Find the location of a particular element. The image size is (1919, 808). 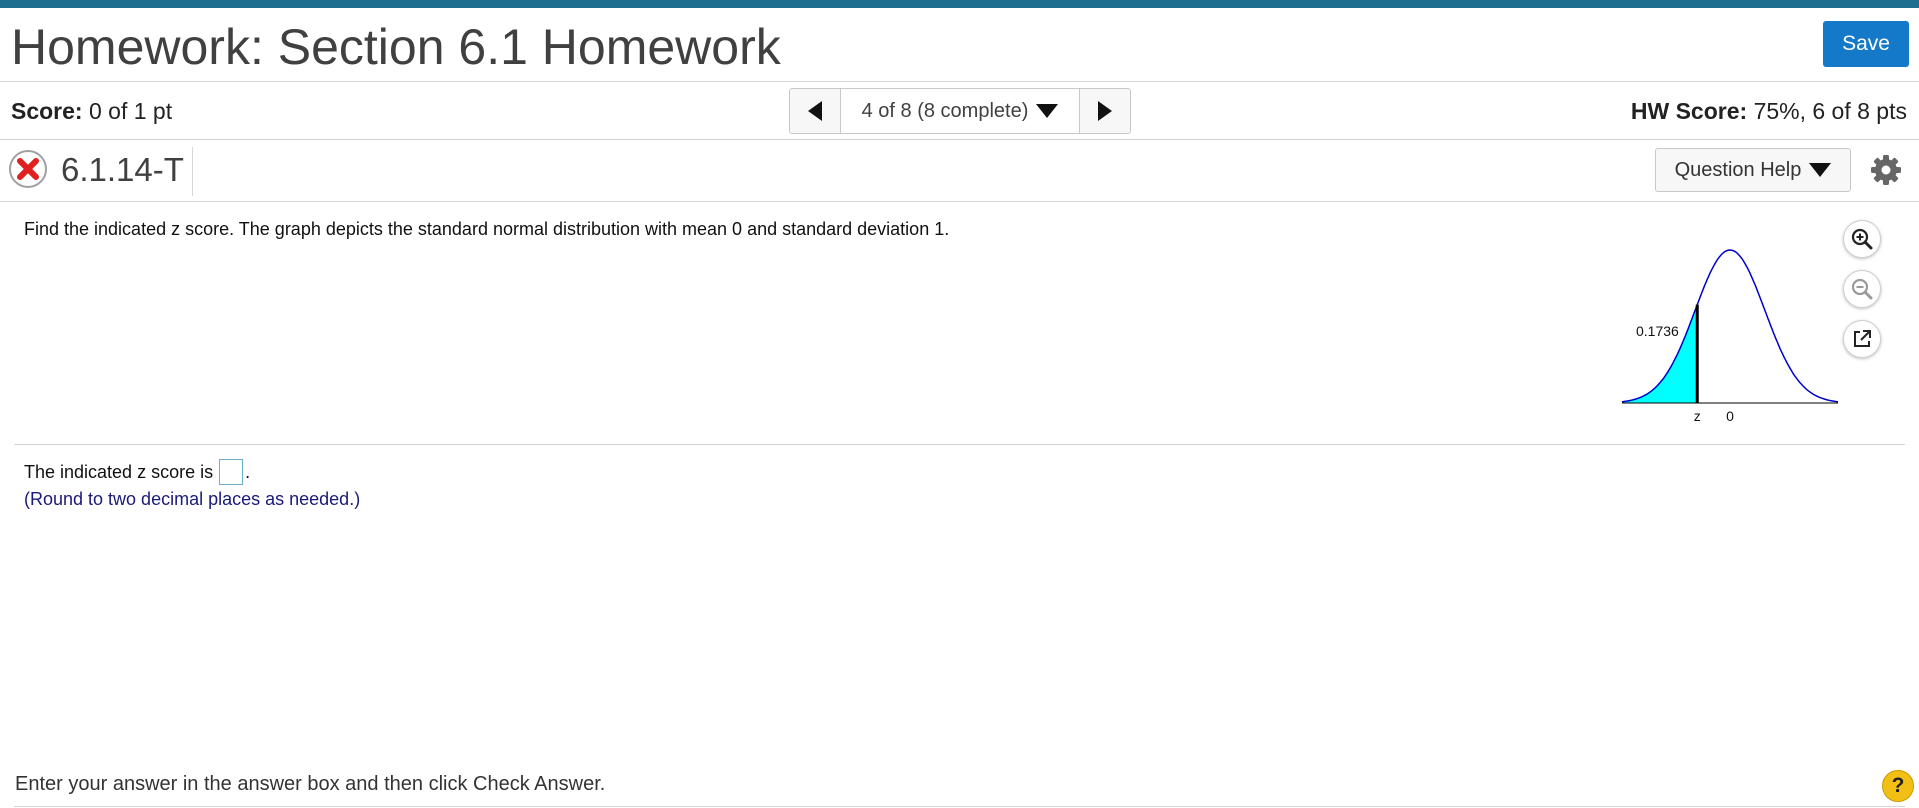

zoom-in-button is located at coordinates (1862, 239).